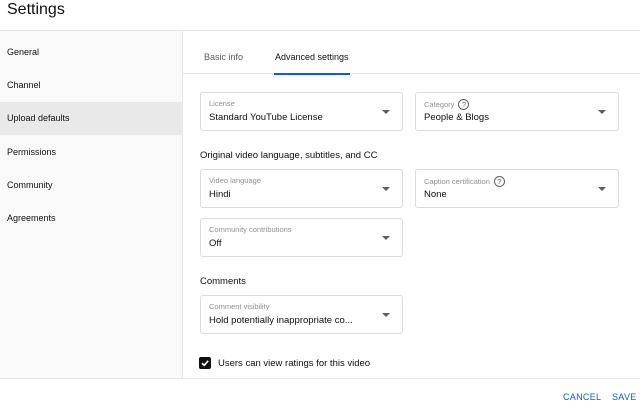  Describe the element at coordinates (224, 57) in the screenshot. I see `tab-label: Basic info` at that location.